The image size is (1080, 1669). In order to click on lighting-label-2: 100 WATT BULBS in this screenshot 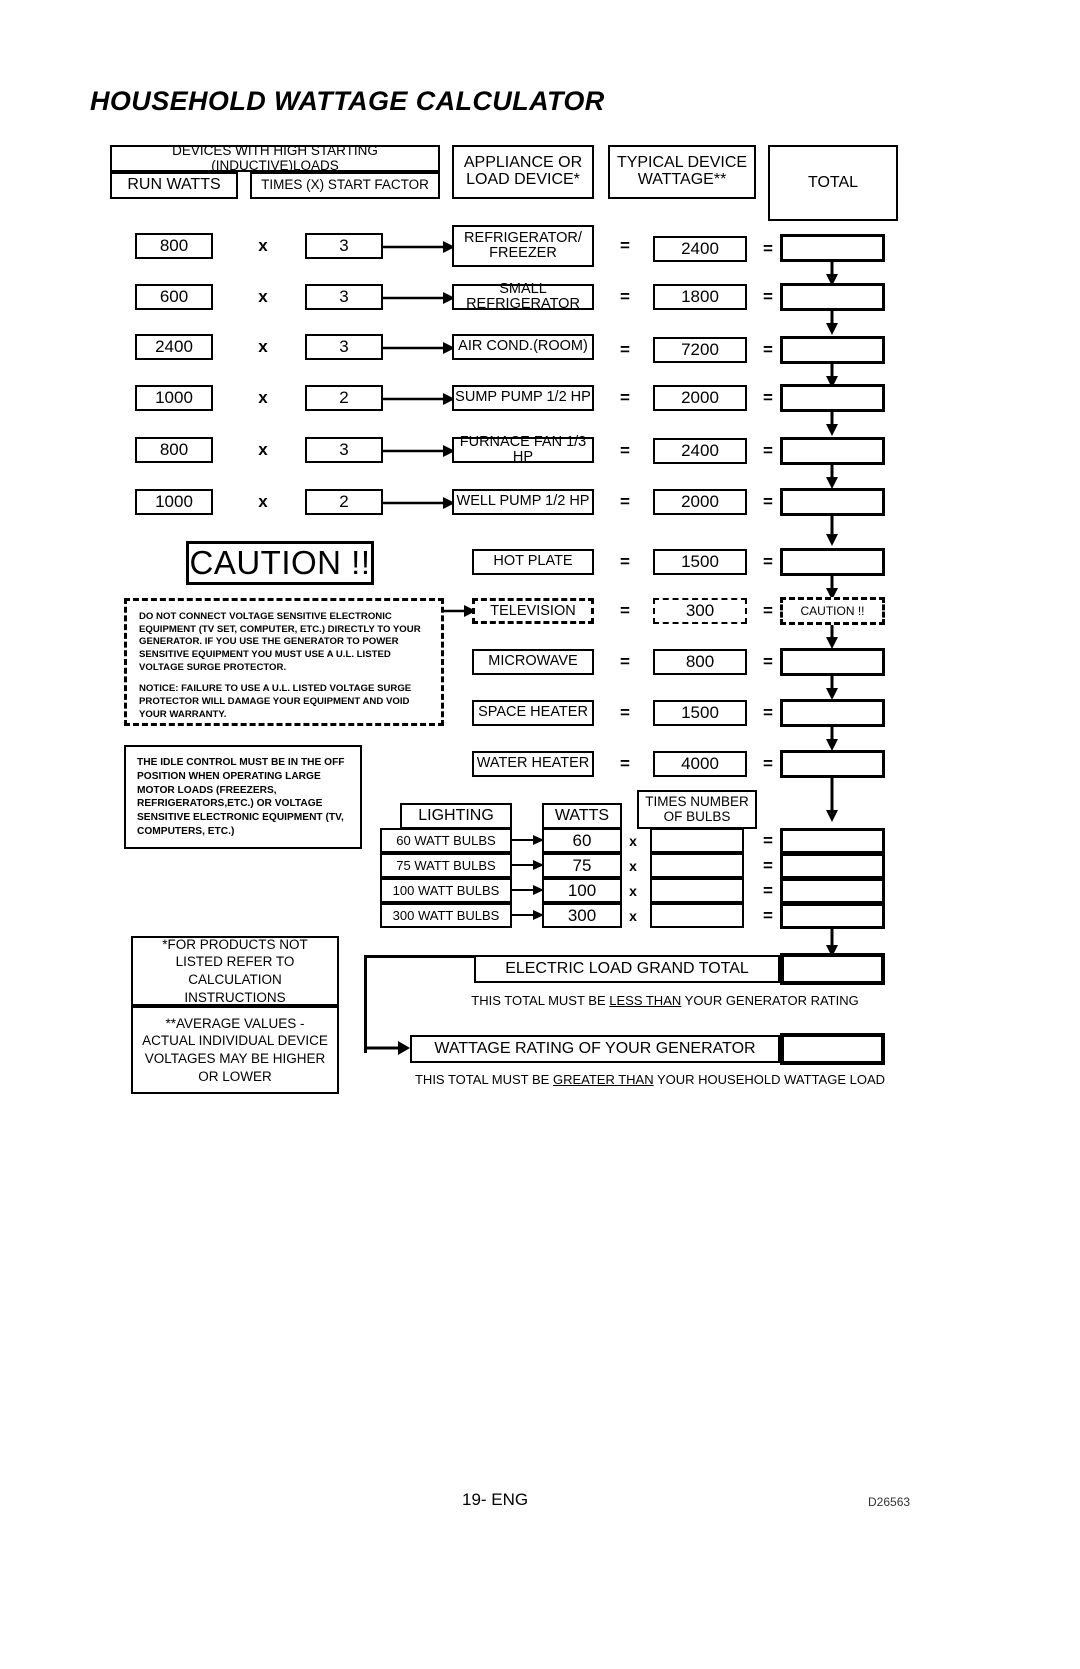, I will do `click(446, 890)`.